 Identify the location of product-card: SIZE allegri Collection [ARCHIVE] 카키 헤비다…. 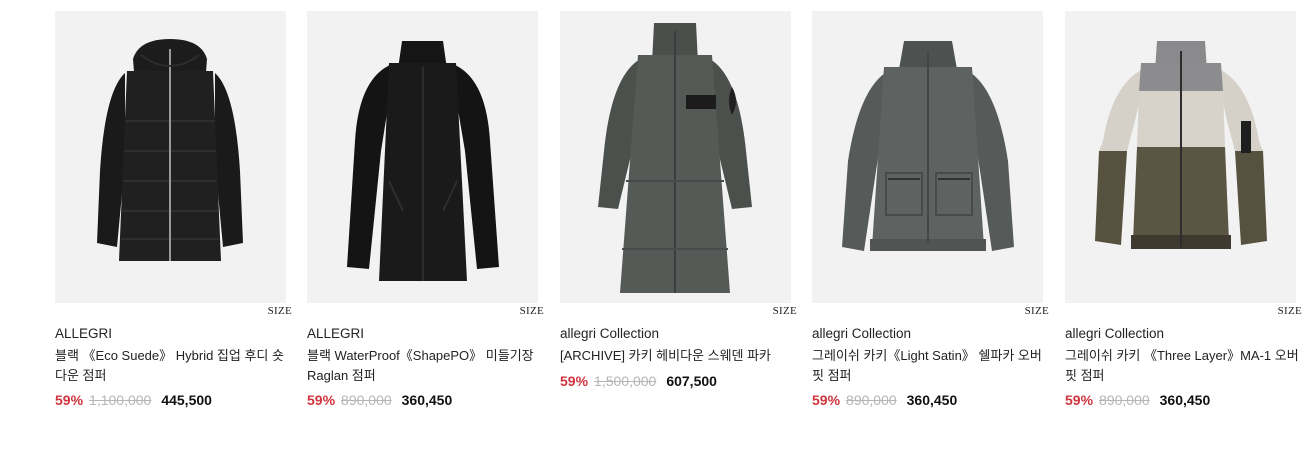
(678, 200).